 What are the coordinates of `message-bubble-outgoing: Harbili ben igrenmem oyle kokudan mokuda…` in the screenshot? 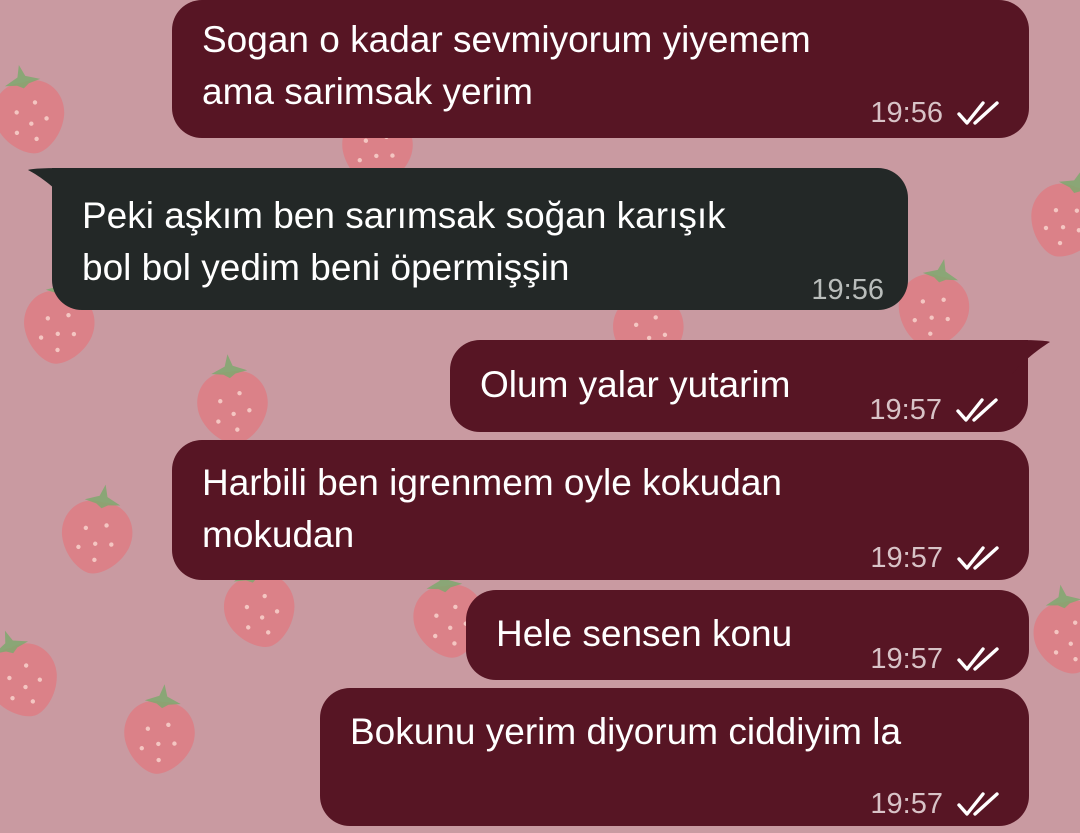 It's located at (600, 510).